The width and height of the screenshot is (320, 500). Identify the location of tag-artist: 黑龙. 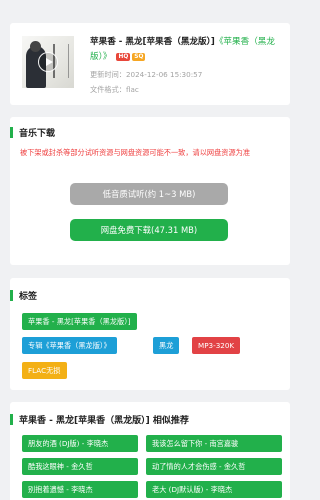
(166, 345).